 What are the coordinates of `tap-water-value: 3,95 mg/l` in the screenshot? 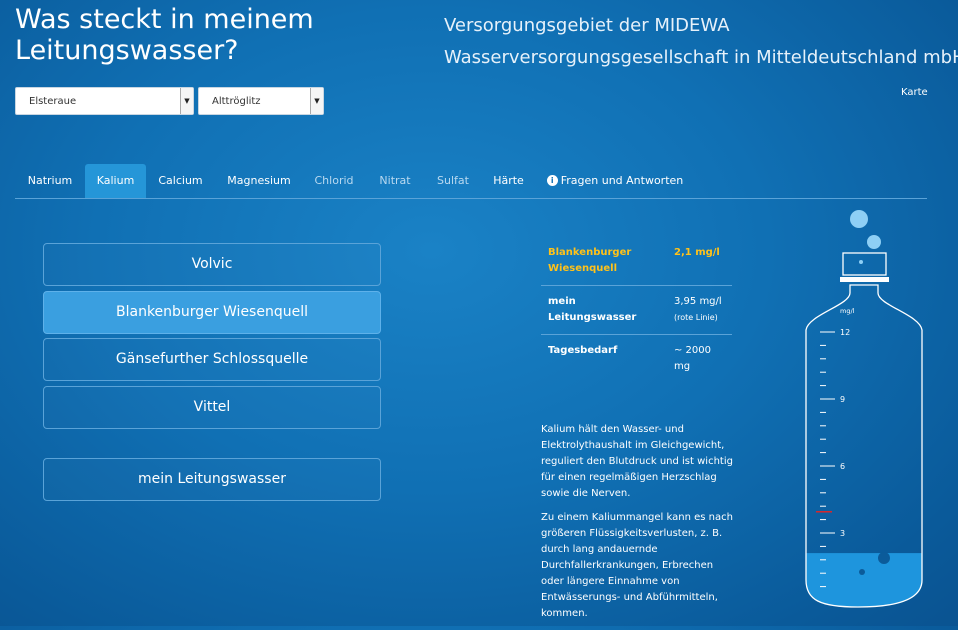 It's located at (698, 301).